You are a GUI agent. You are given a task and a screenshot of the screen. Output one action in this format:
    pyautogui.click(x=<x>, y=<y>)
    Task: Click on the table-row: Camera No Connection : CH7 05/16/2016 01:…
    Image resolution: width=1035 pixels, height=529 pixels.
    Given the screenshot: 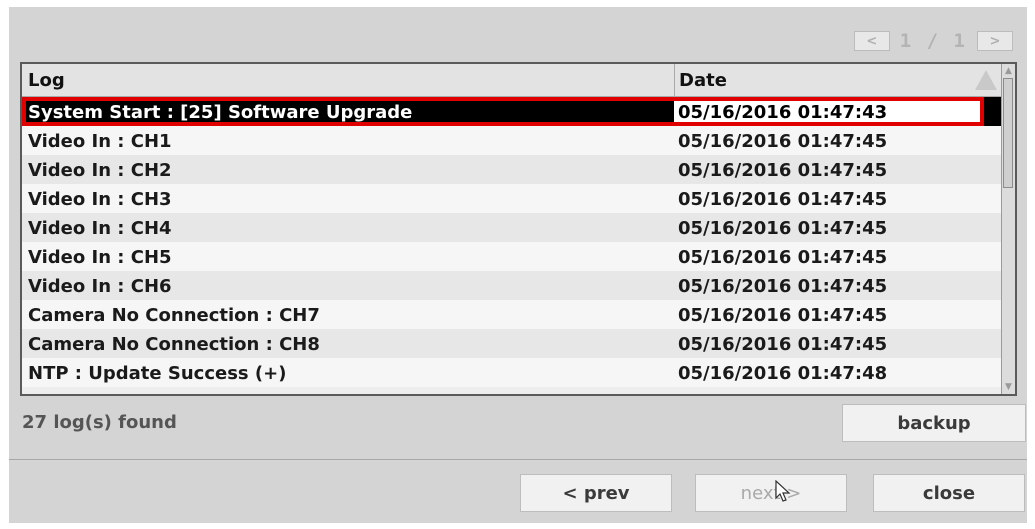 What is the action you would take?
    pyautogui.click(x=512, y=314)
    